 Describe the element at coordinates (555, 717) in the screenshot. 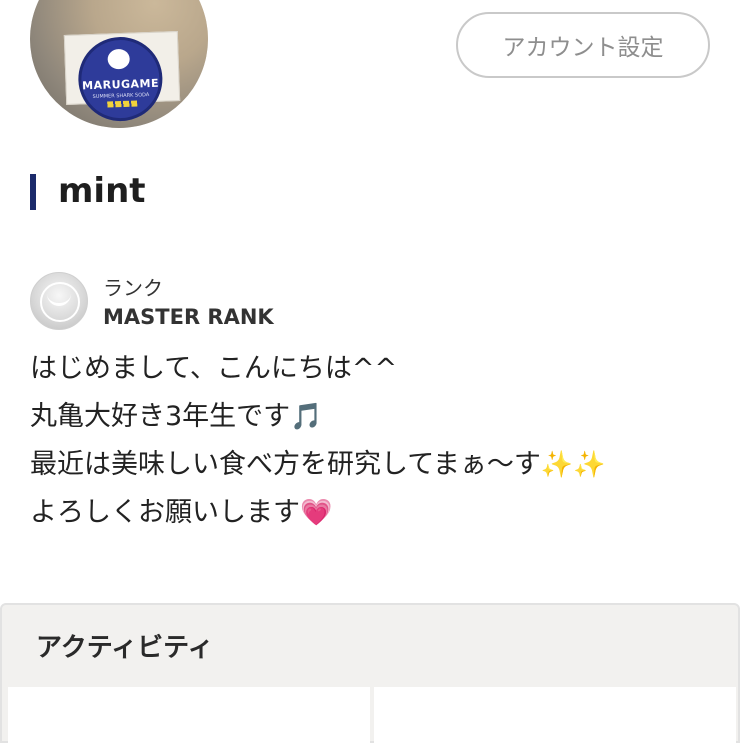

I see `activity-card-right` at that location.